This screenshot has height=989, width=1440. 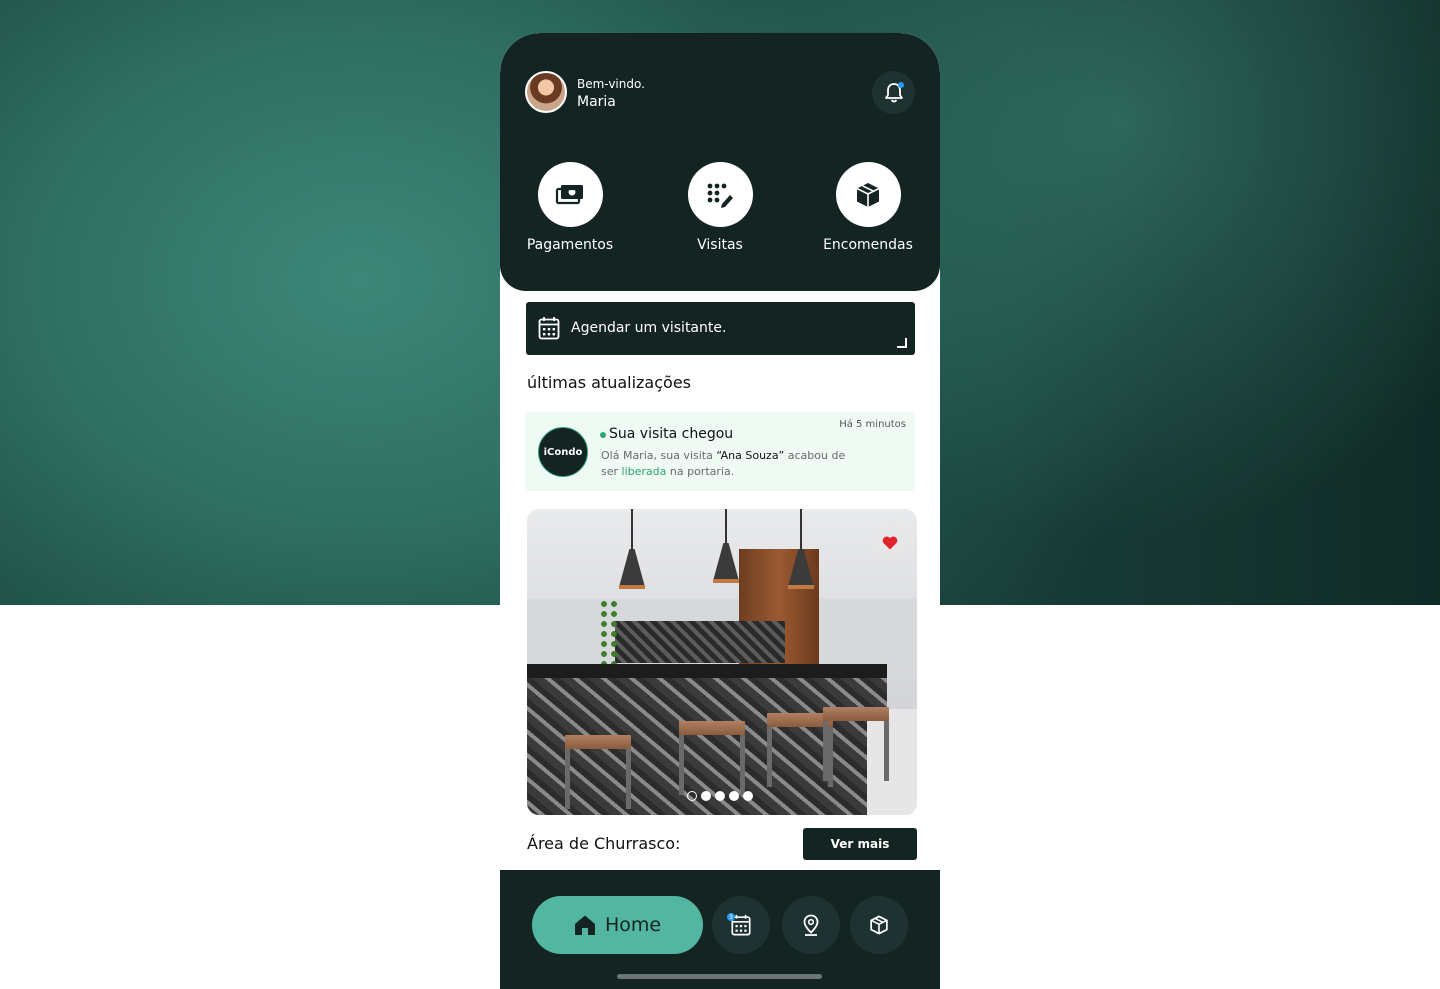 I want to click on welcome-text: Bem-vindo., so click(x=611, y=84).